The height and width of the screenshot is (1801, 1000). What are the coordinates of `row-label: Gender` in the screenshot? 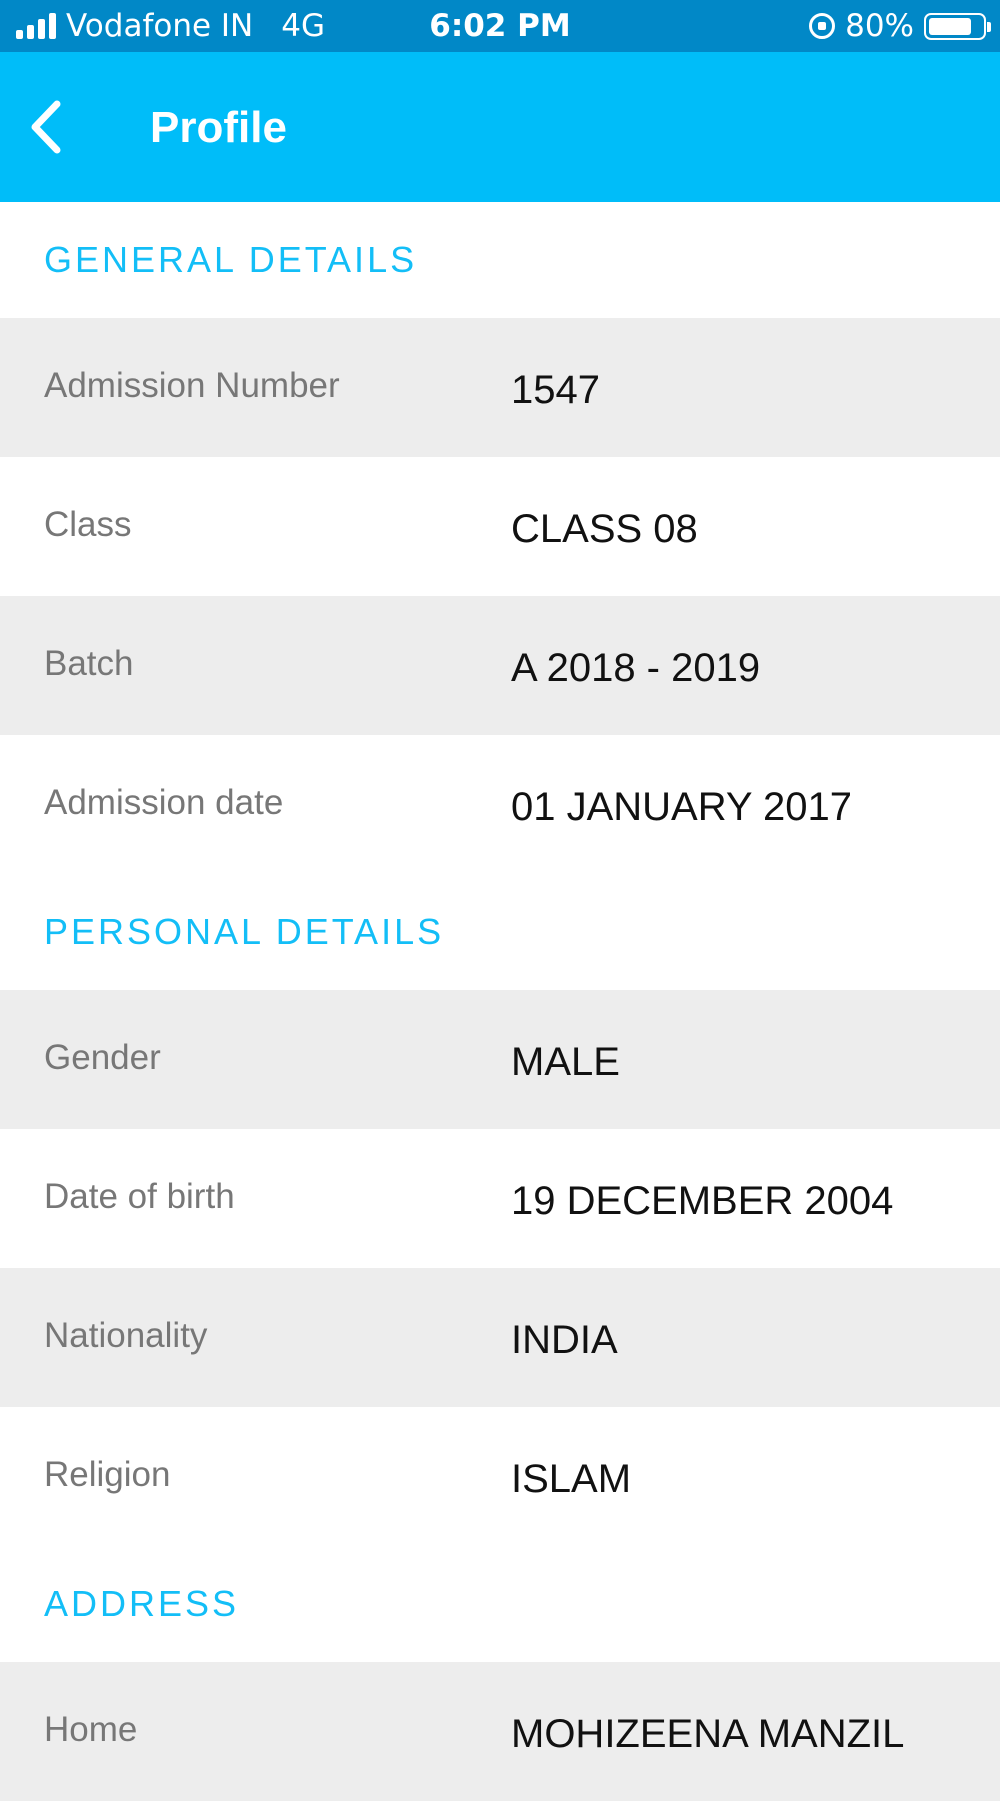 It's located at (102, 1057).